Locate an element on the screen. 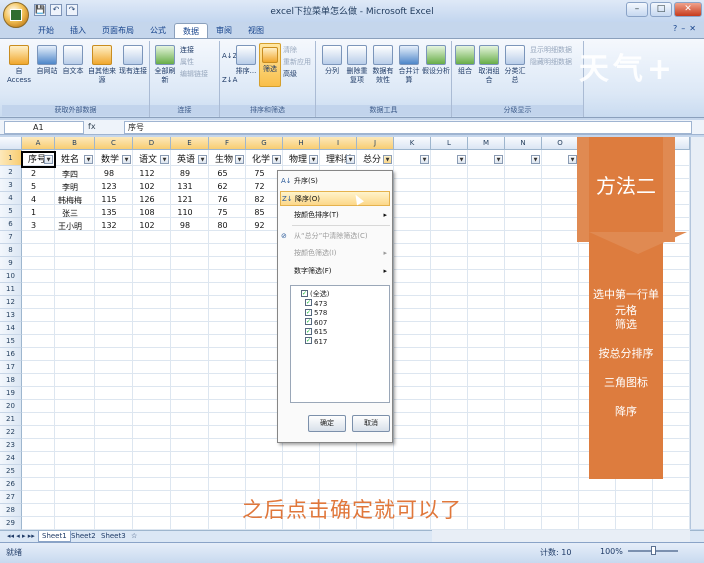 This screenshot has width=704, height=563. row-header: 8 is located at coordinates (11, 250).